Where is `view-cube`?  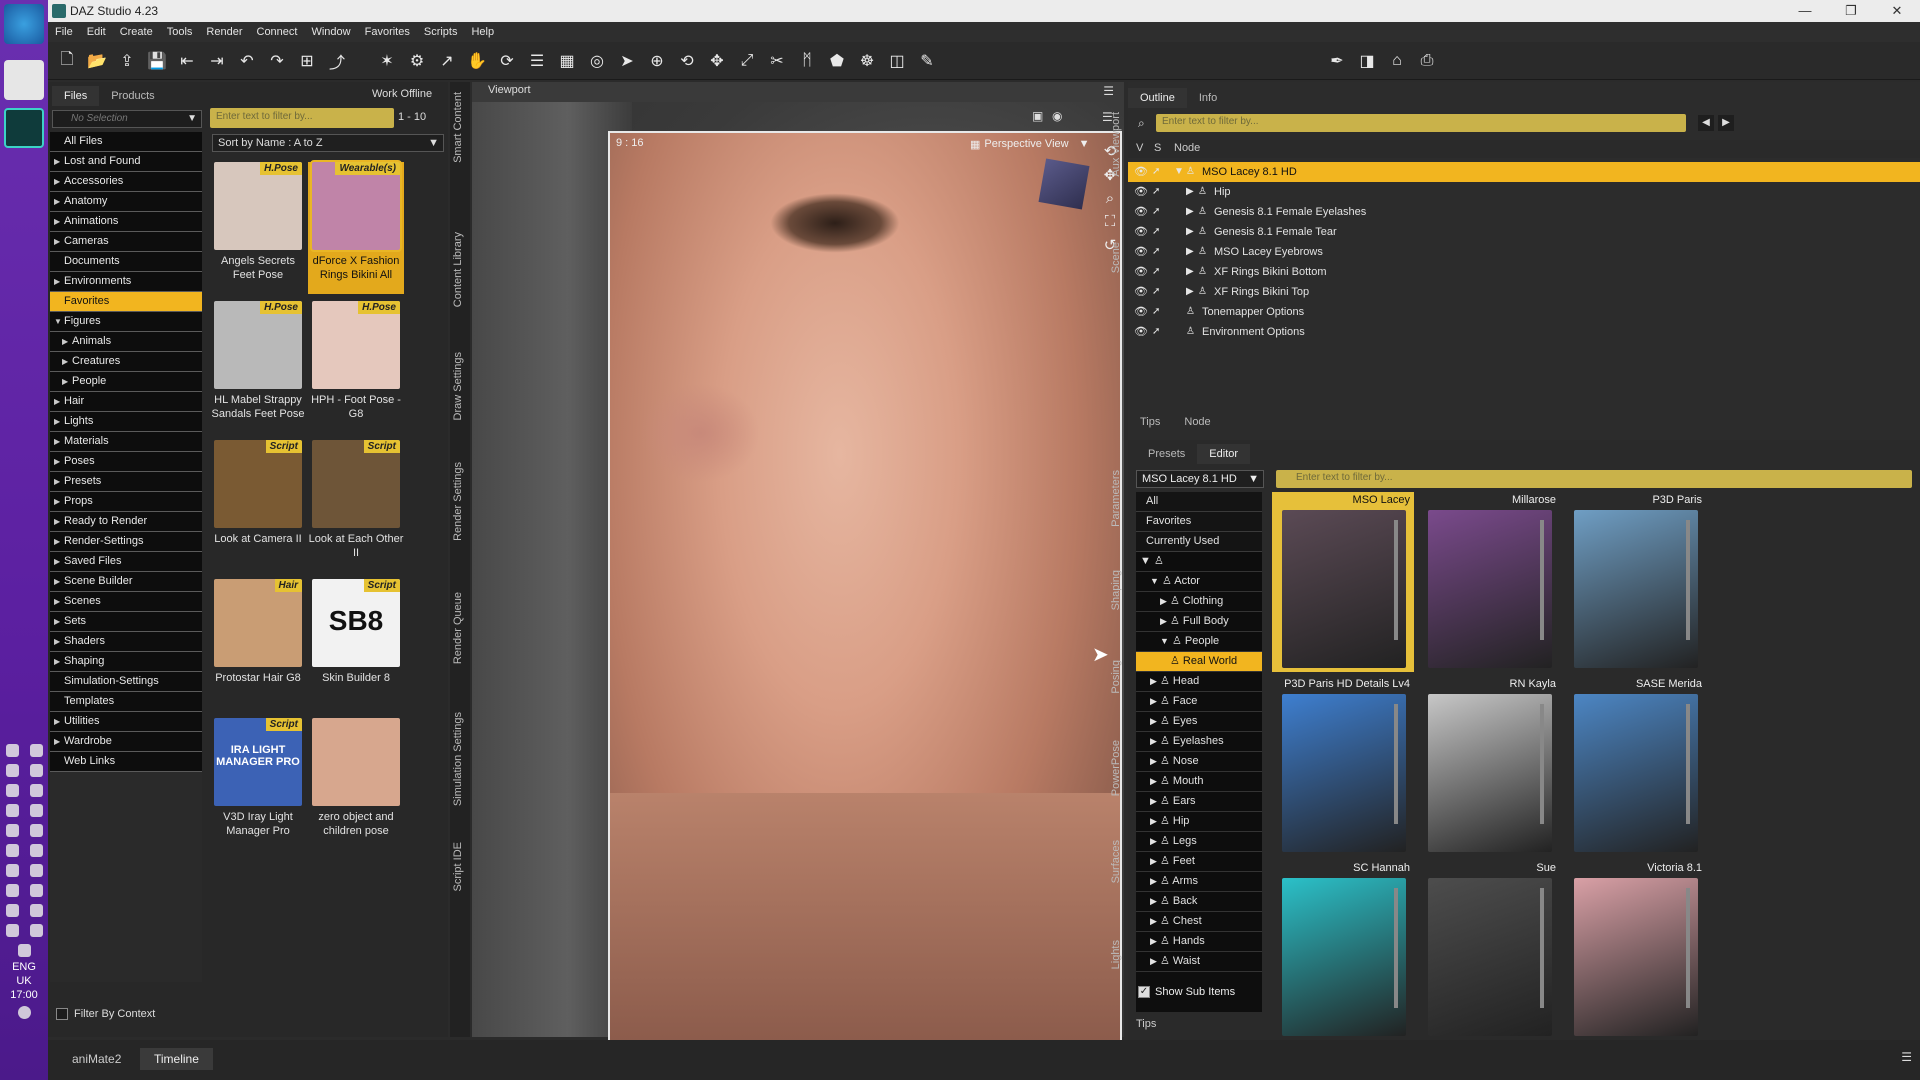
view-cube is located at coordinates (1064, 184).